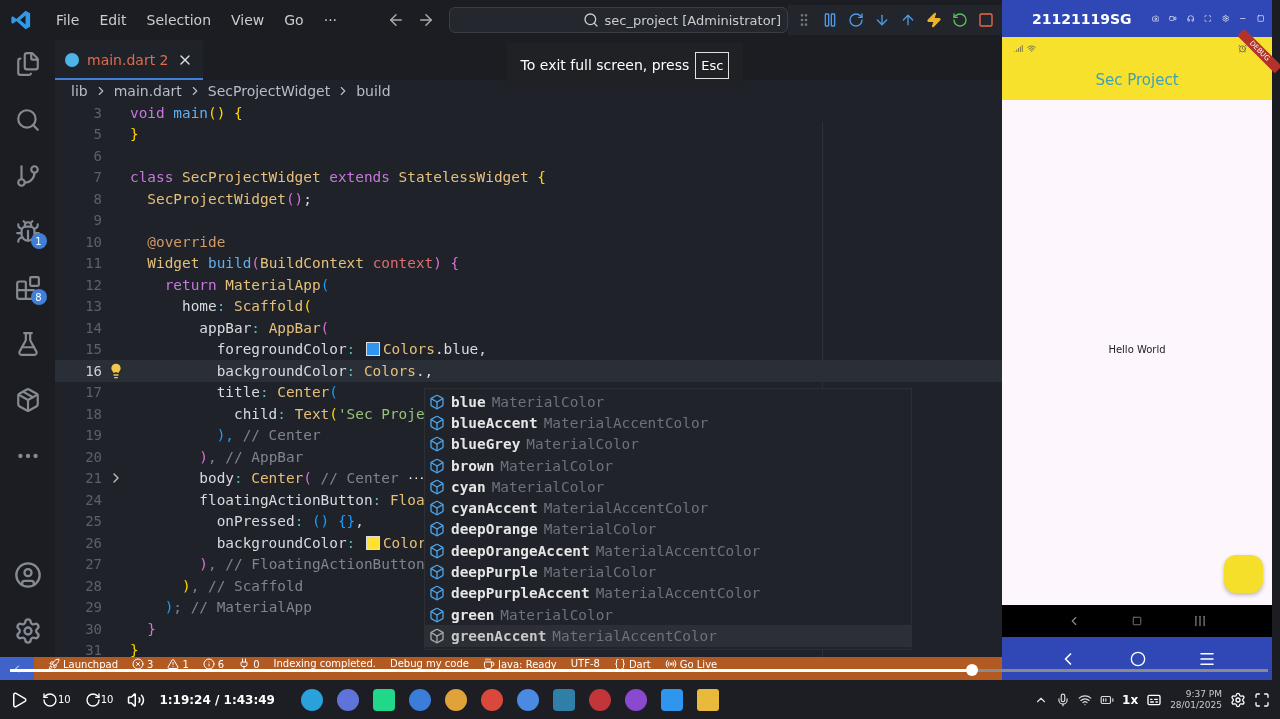 The height and width of the screenshot is (719, 1280). Describe the element at coordinates (173, 664) in the screenshot. I see `warning-icon` at that location.